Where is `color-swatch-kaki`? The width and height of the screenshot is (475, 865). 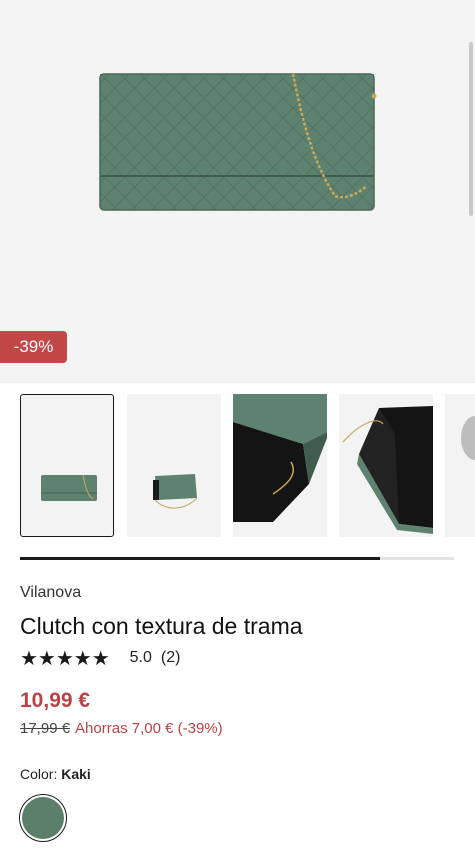 color-swatch-kaki is located at coordinates (43, 818).